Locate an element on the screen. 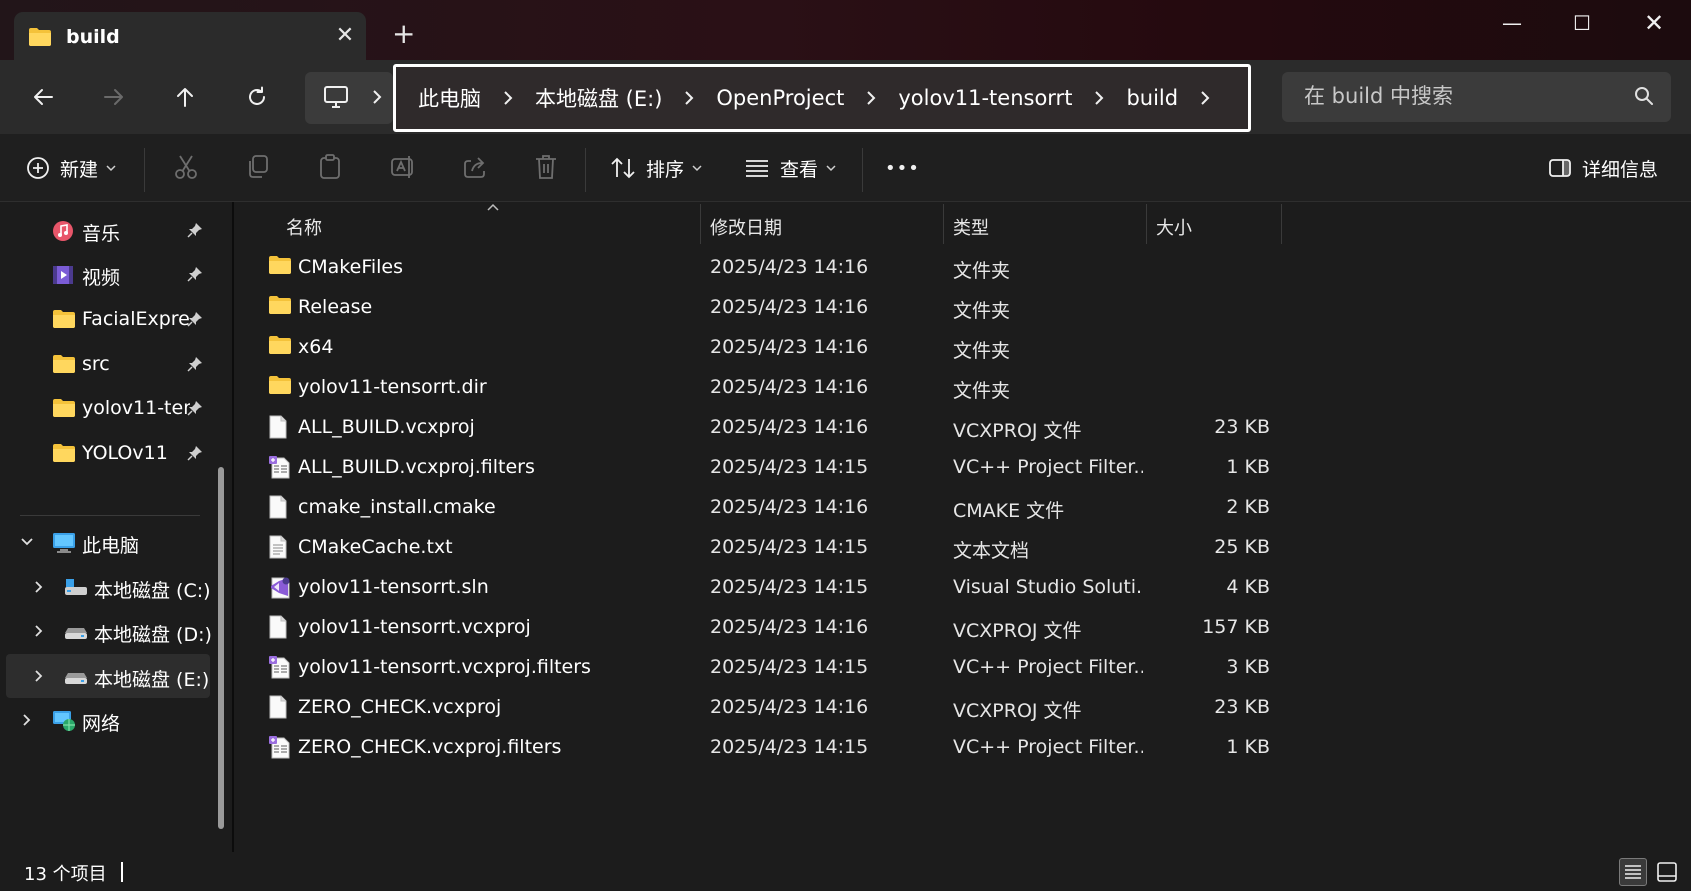 This screenshot has height=891, width=1691. tab-build: build ✕ is located at coordinates (190, 36).